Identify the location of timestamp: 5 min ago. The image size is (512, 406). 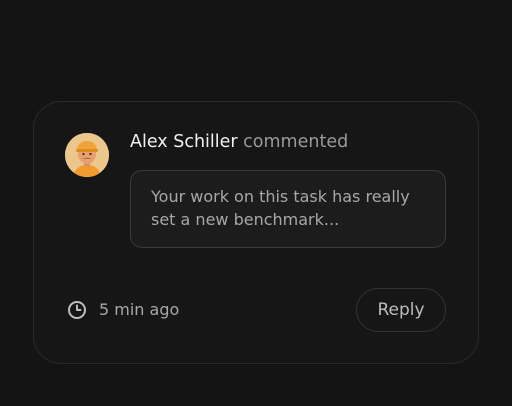
(123, 310).